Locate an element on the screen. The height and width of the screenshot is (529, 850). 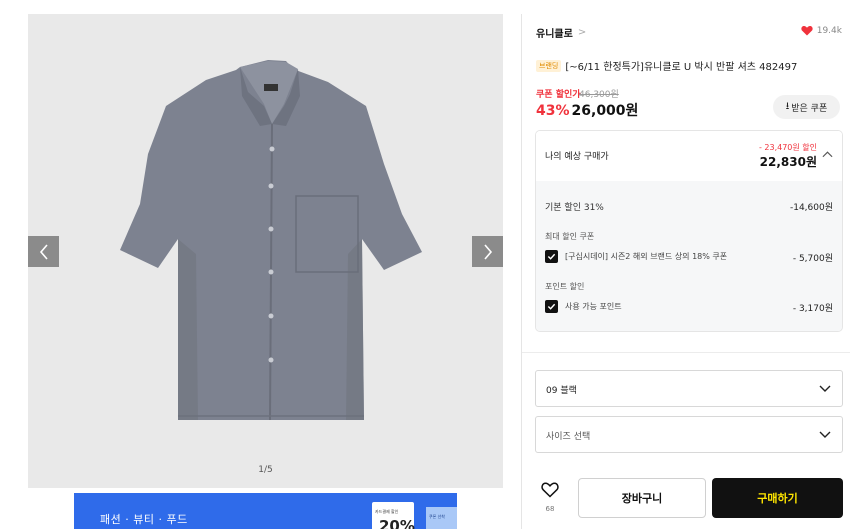
chevron-right-icon: > is located at coordinates (582, 32).